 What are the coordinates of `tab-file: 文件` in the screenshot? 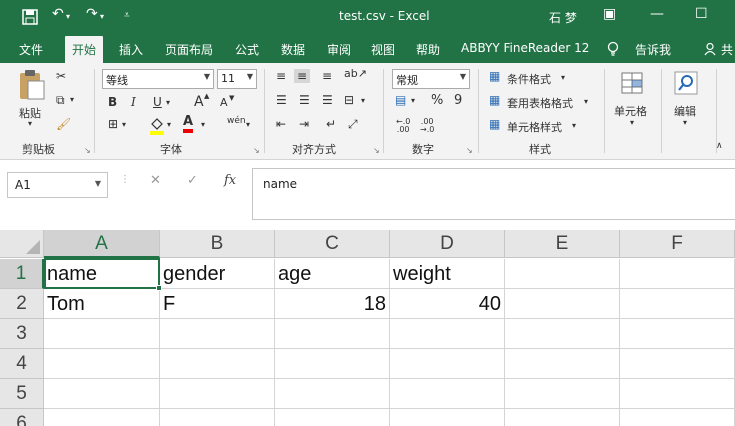 It's located at (31, 49).